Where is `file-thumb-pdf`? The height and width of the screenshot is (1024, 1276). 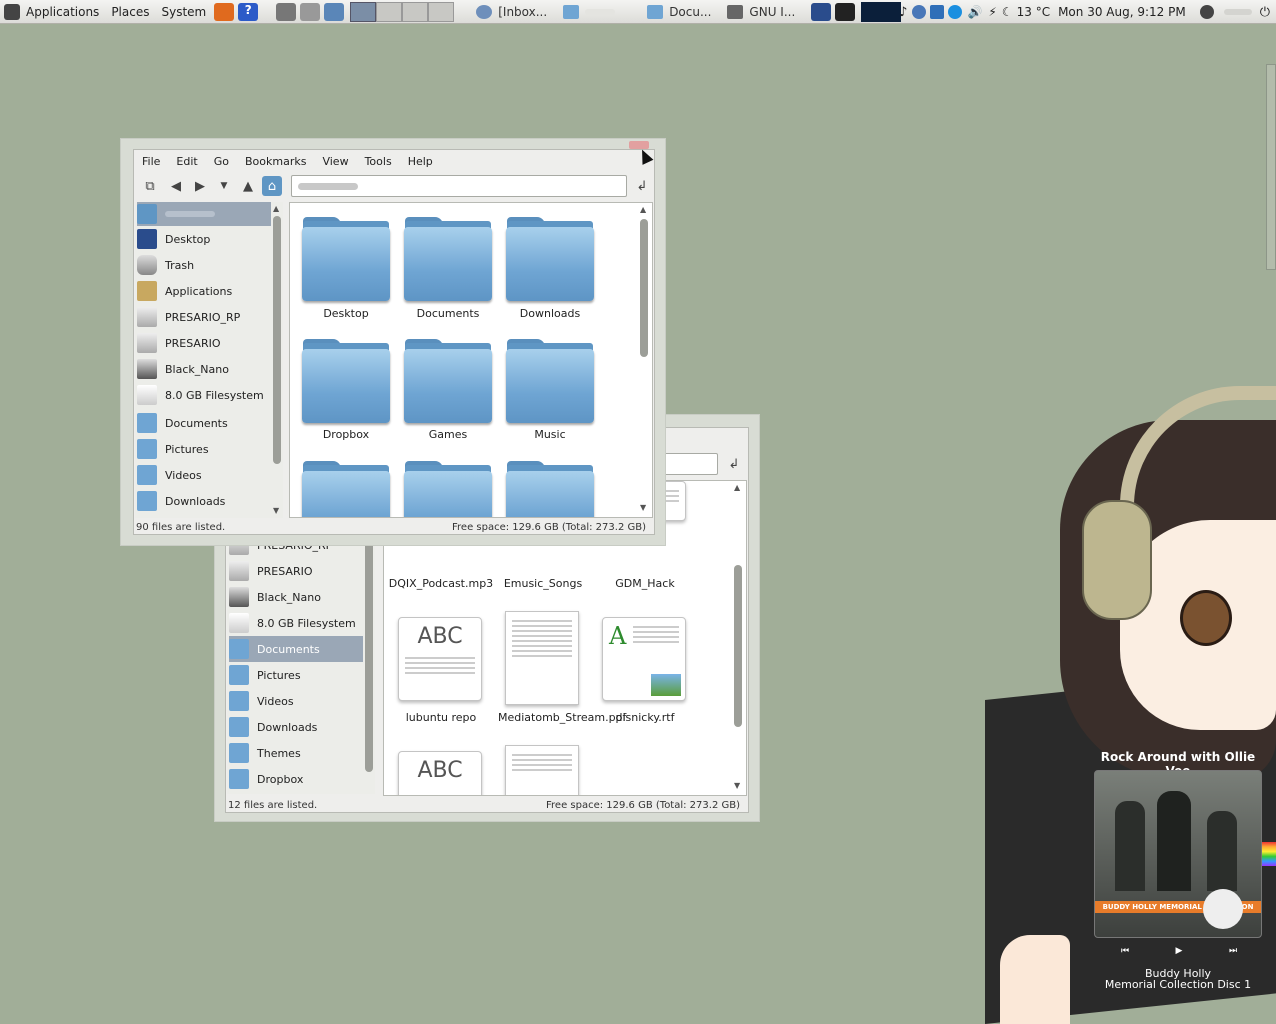 file-thumb-pdf is located at coordinates (542, 770).